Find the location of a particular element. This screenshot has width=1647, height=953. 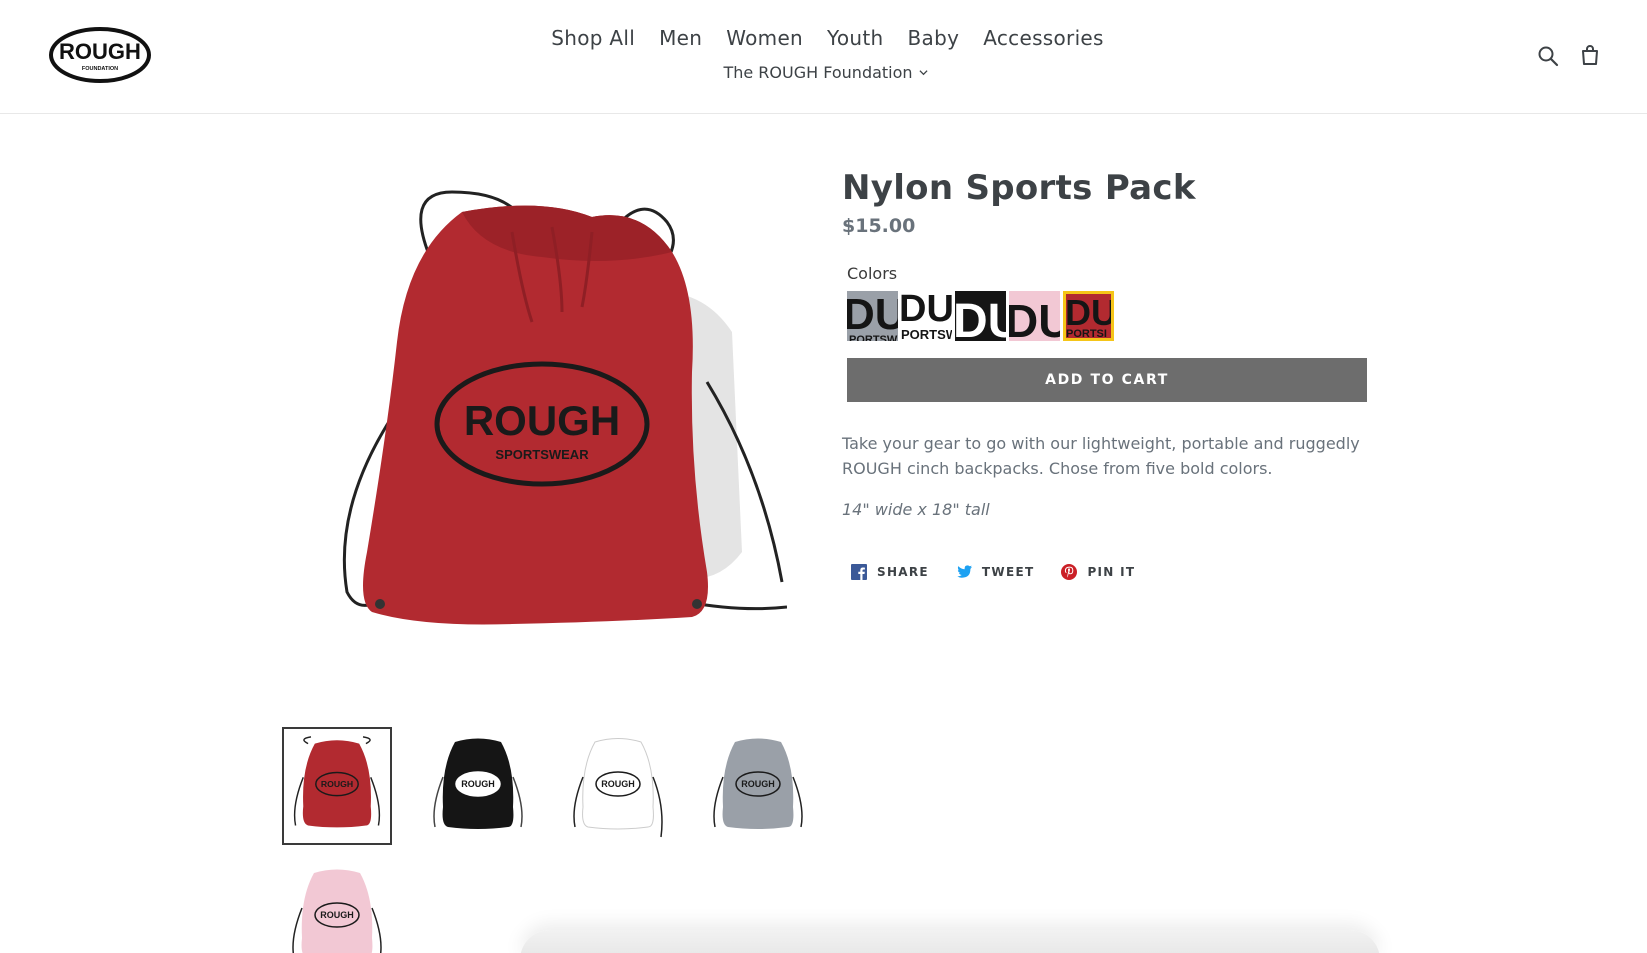

share-twitter-link: TWEET is located at coordinates (995, 572).